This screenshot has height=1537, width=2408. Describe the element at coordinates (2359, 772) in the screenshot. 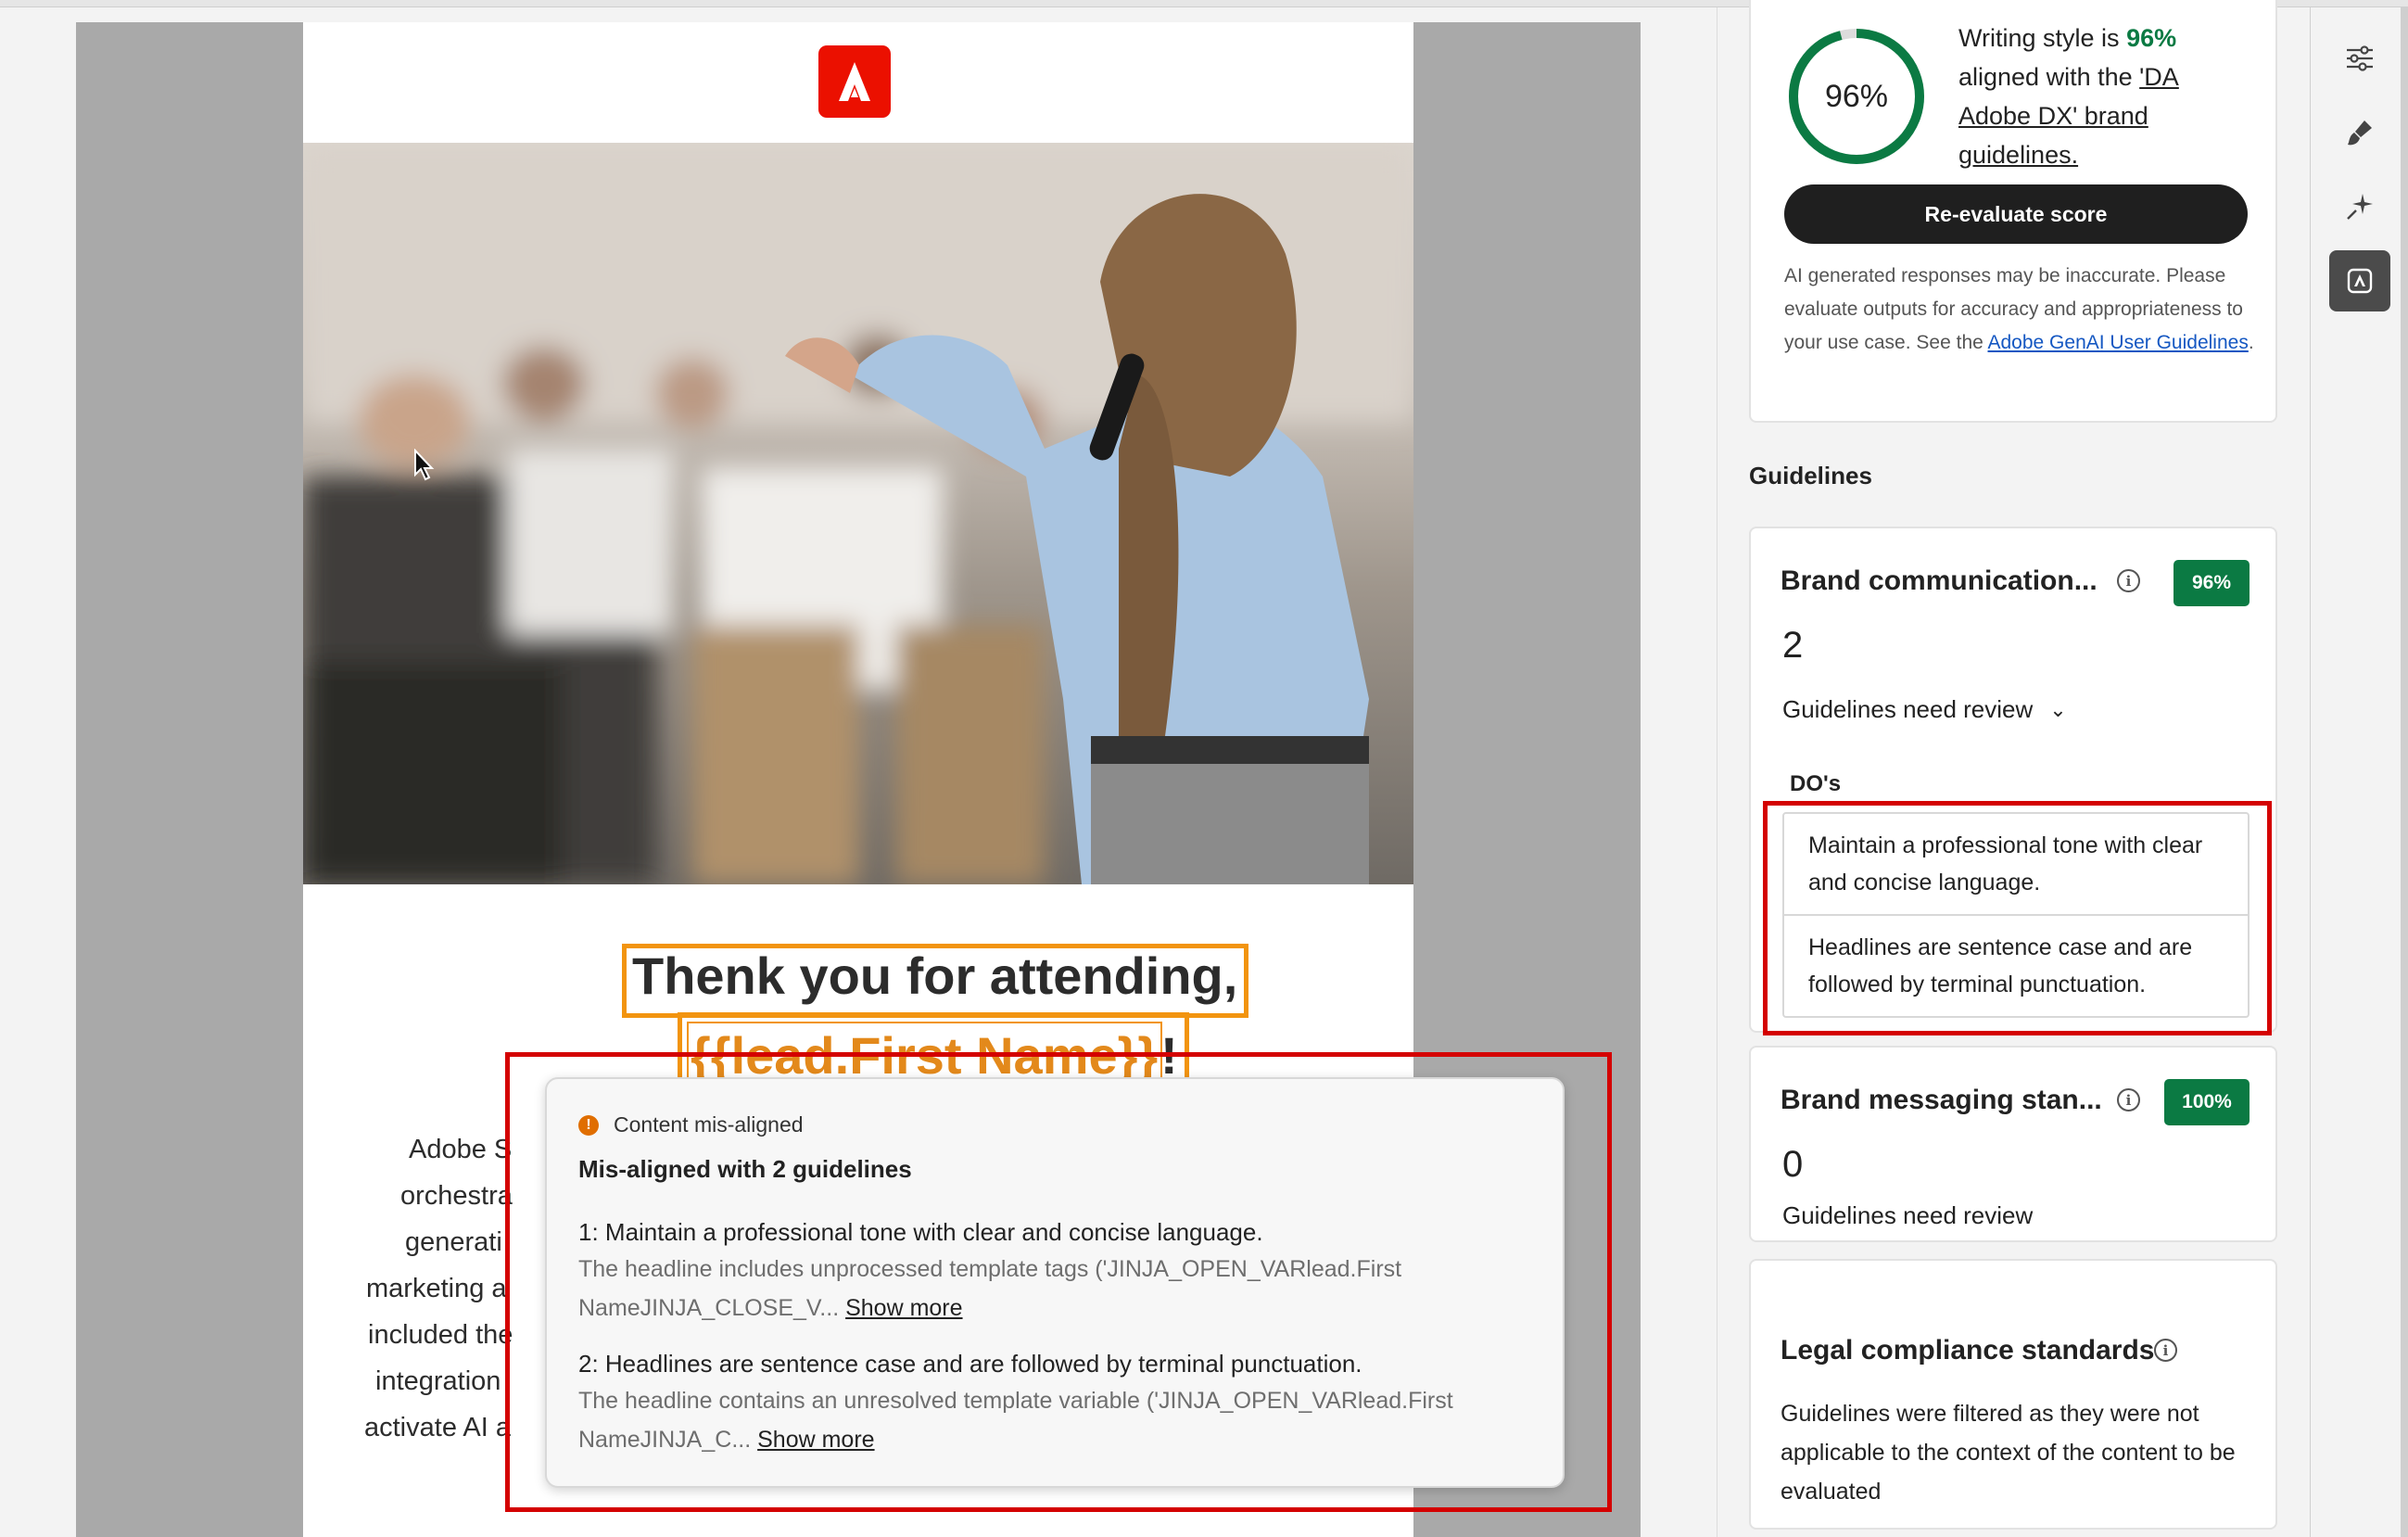

I see `right-toolbar` at that location.